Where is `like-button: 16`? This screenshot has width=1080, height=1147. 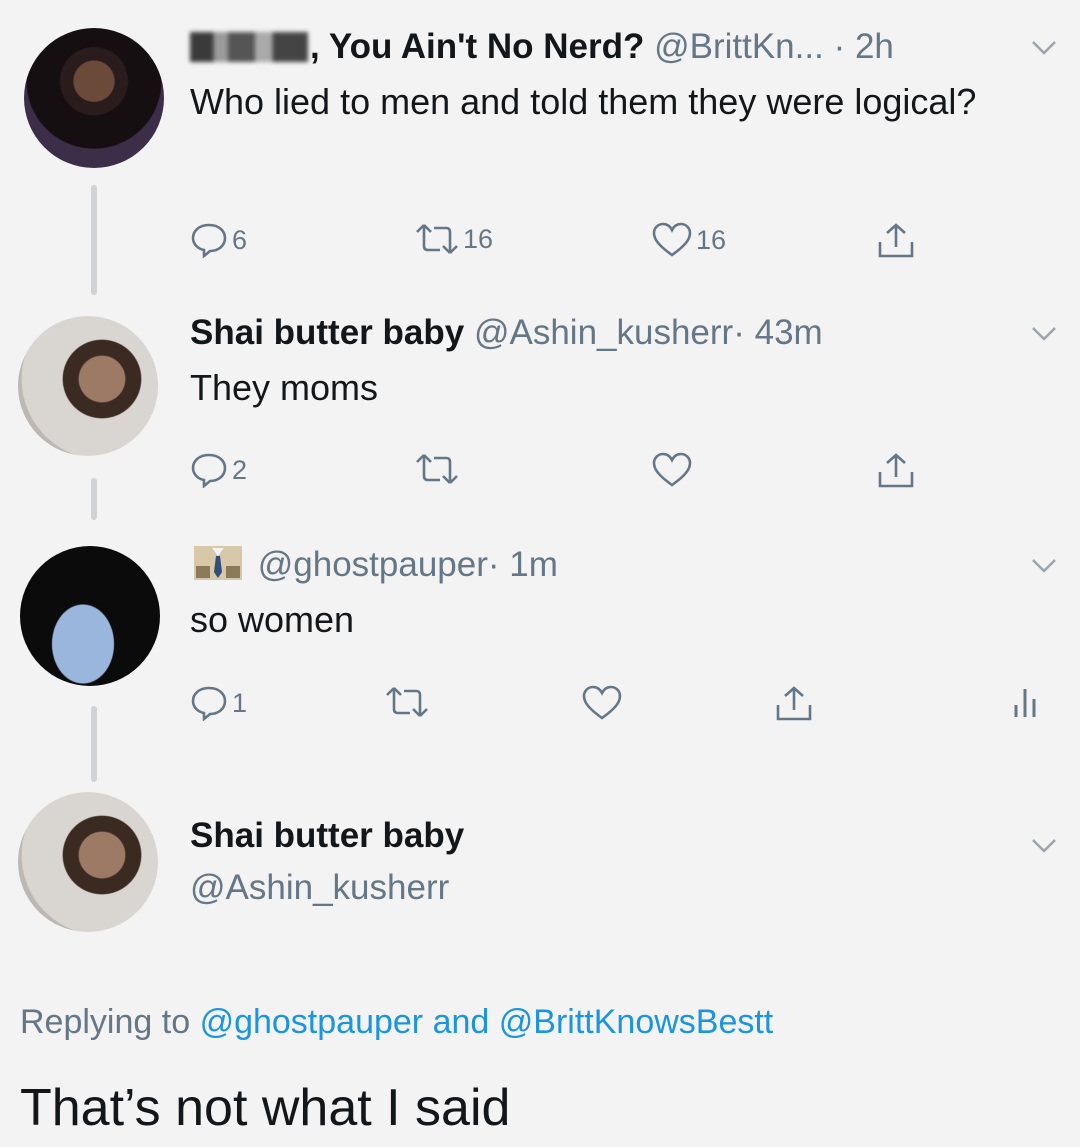
like-button: 16 is located at coordinates (689, 240).